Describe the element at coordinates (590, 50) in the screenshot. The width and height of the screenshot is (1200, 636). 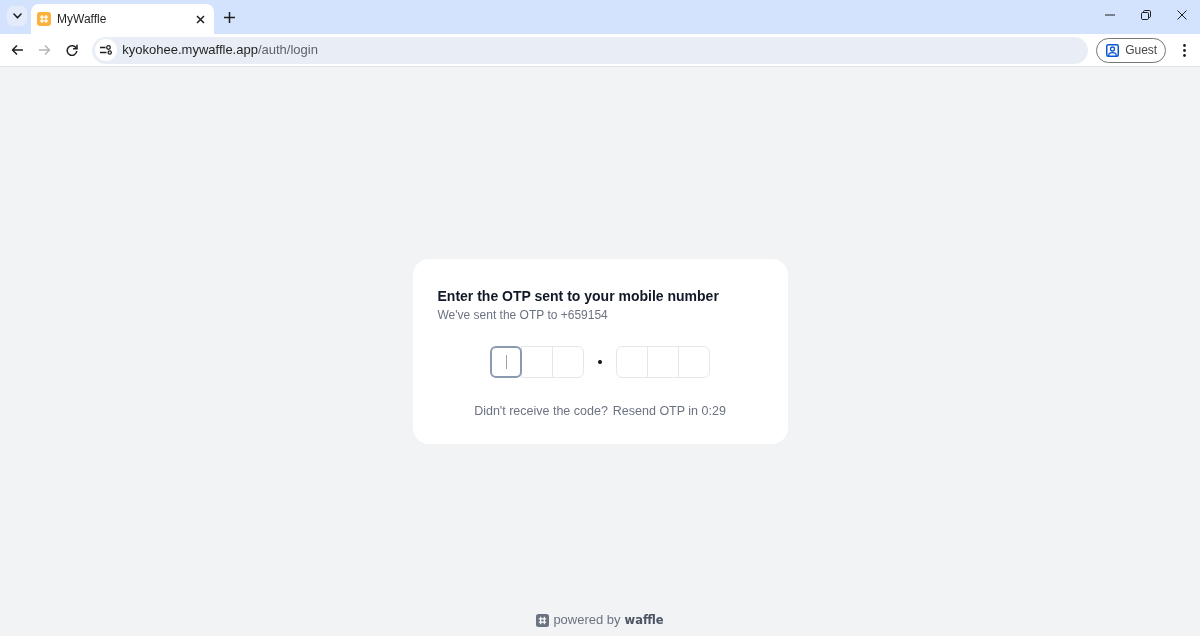
I see `address-bar: kyokohee.mywaffle.app/auth/login` at that location.